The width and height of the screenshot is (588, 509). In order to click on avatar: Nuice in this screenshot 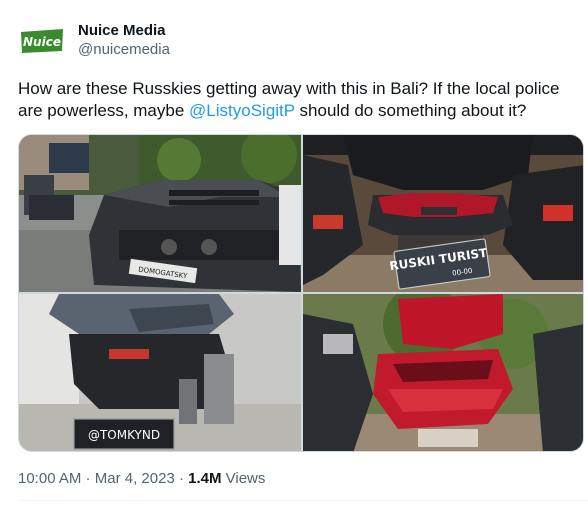, I will do `click(42, 41)`.